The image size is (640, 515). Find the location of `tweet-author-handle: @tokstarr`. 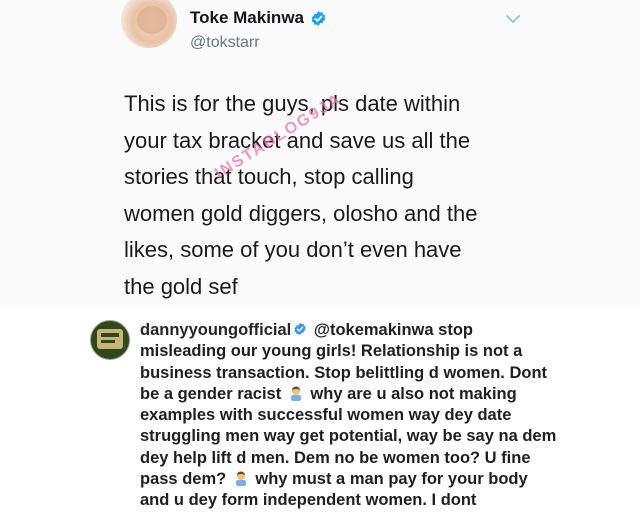

tweet-author-handle: @tokstarr is located at coordinates (225, 43).